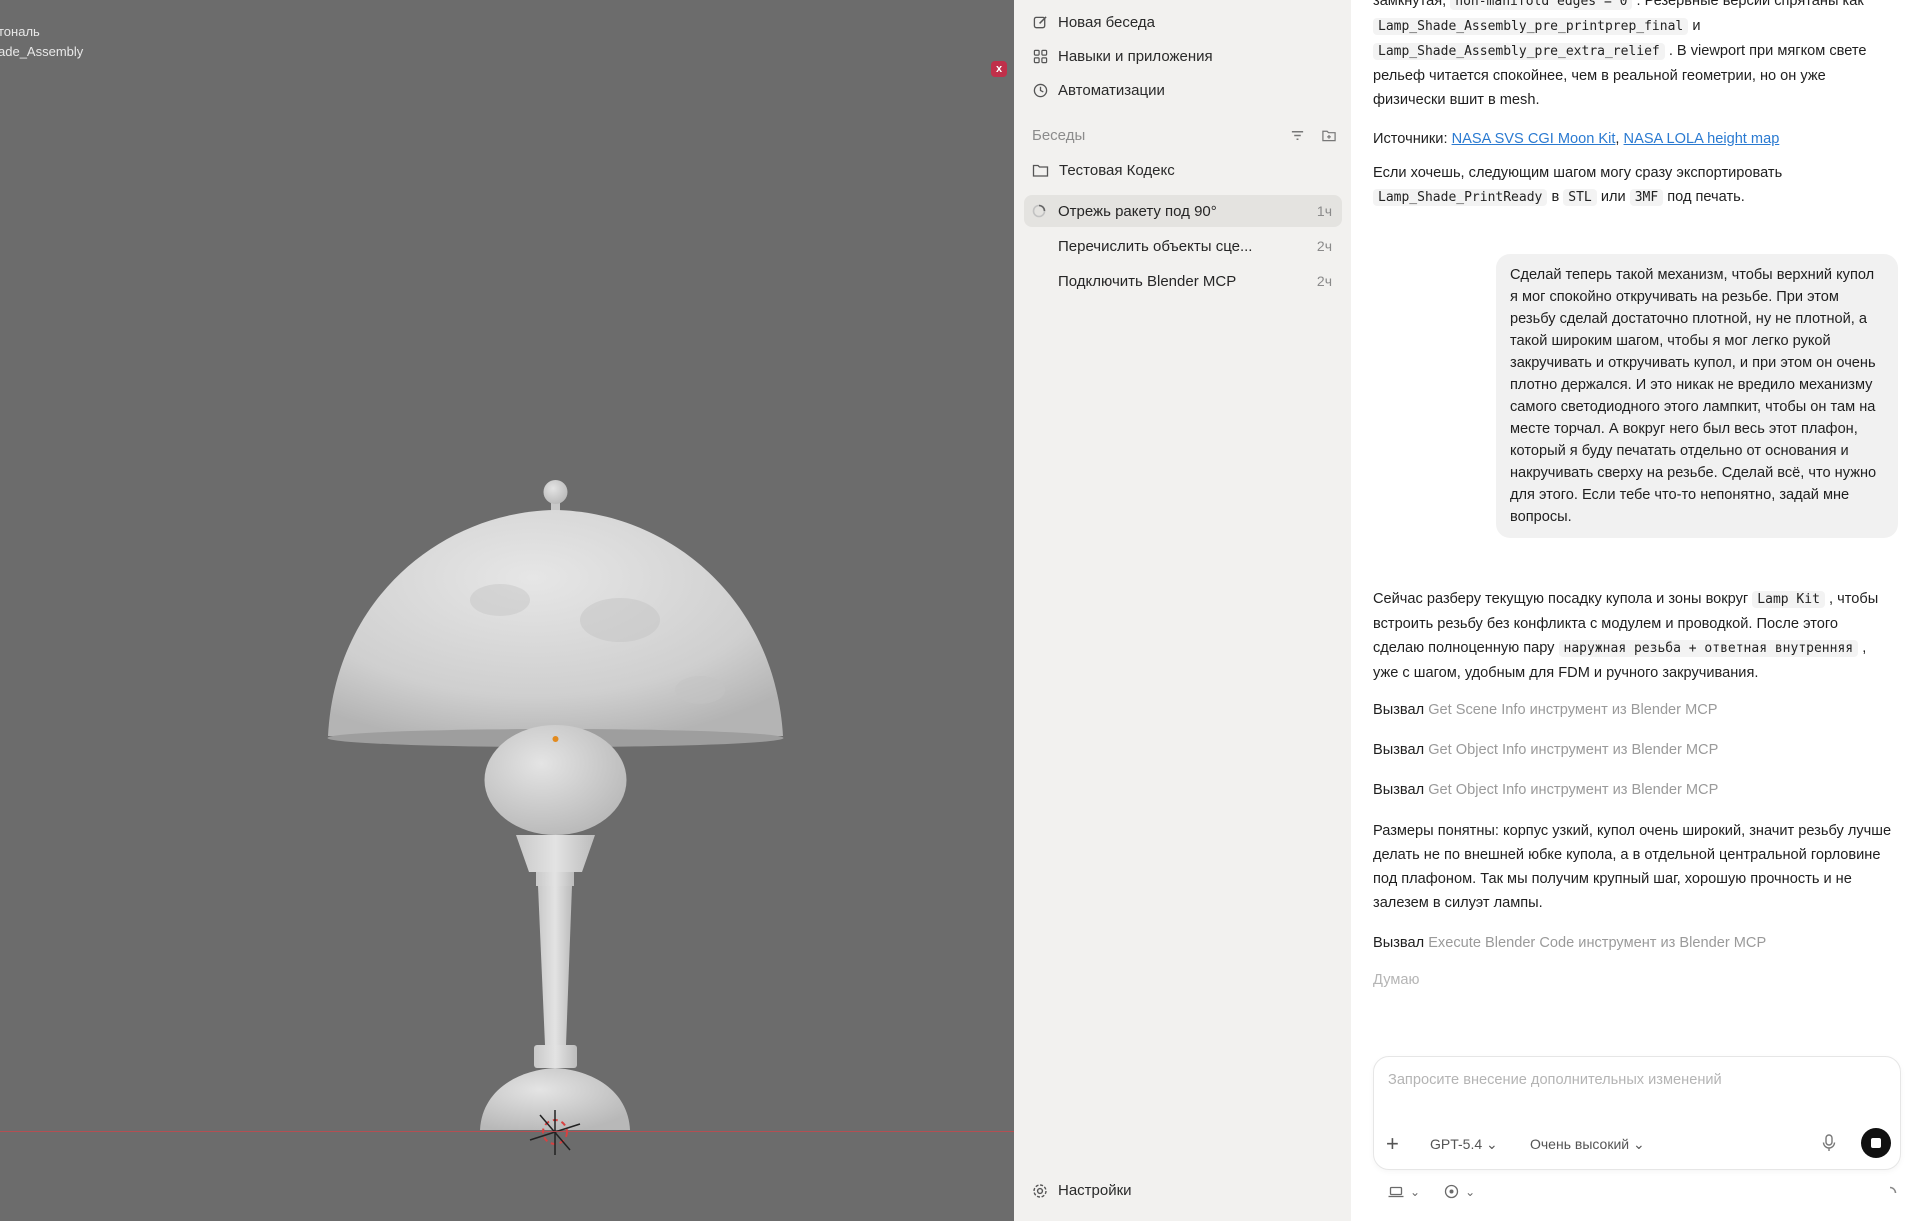 Image resolution: width=1920 pixels, height=1221 pixels. Describe the element at coordinates (1555, 197) in the screenshot. I see `message-text: в` at that location.